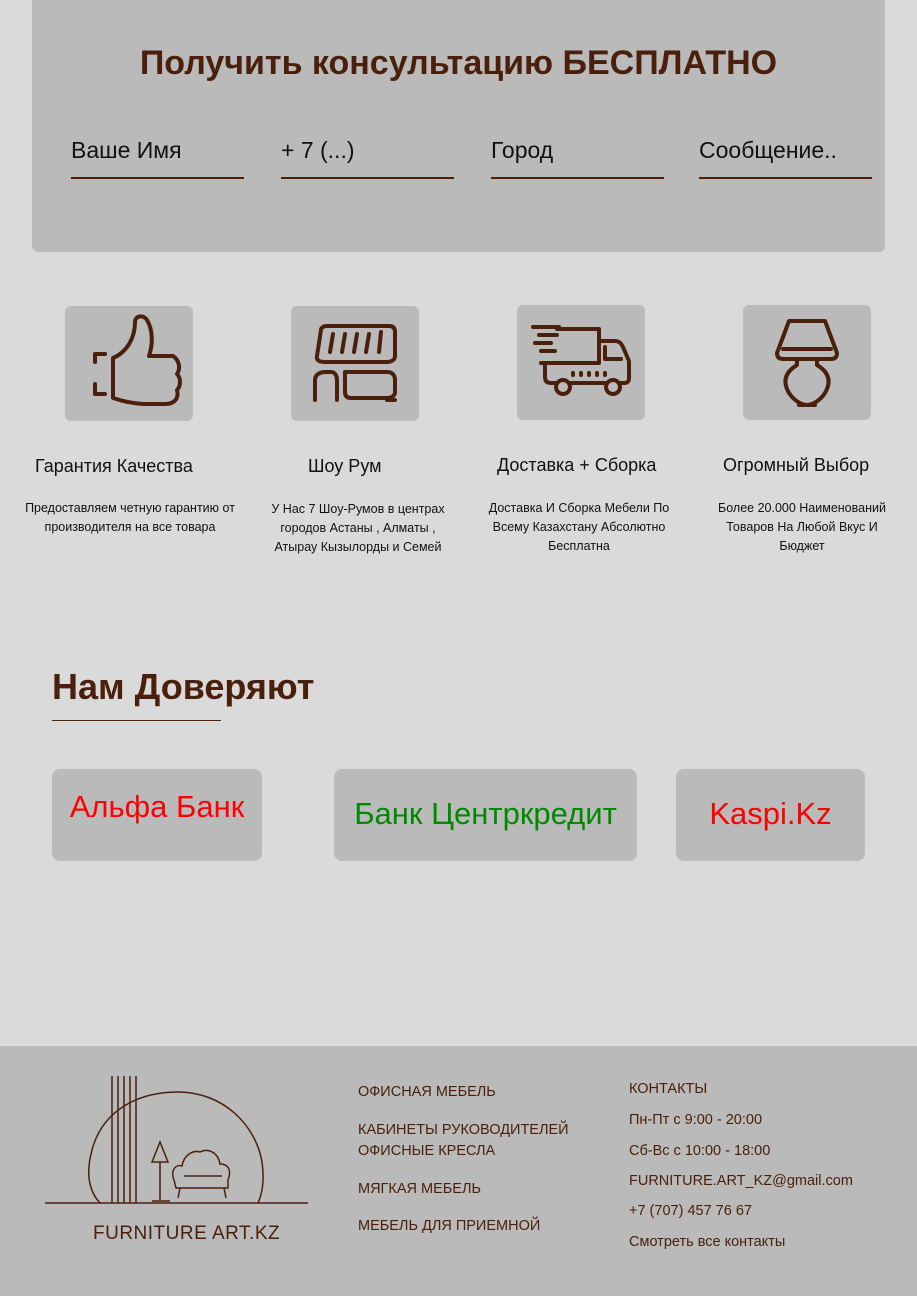 The width and height of the screenshot is (917, 1296). What do you see at coordinates (785, 149) in the screenshot?
I see `message-input` at bounding box center [785, 149].